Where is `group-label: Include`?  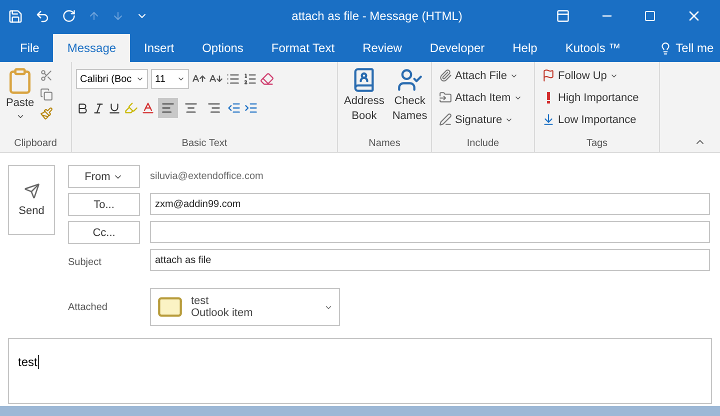 group-label: Include is located at coordinates (483, 144).